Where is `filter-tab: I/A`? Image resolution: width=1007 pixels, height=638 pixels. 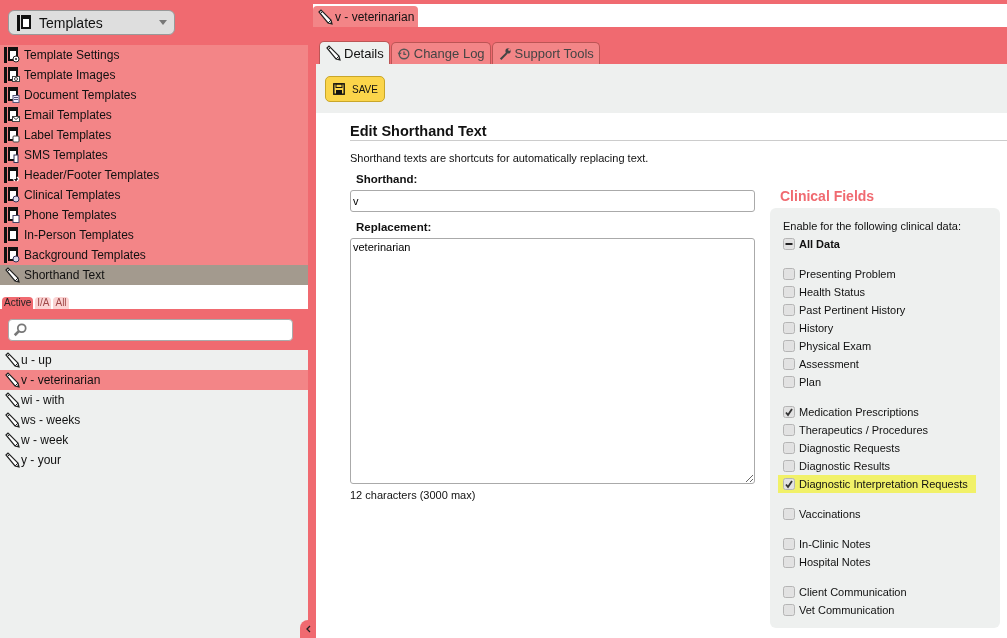 filter-tab: I/A is located at coordinates (43, 303).